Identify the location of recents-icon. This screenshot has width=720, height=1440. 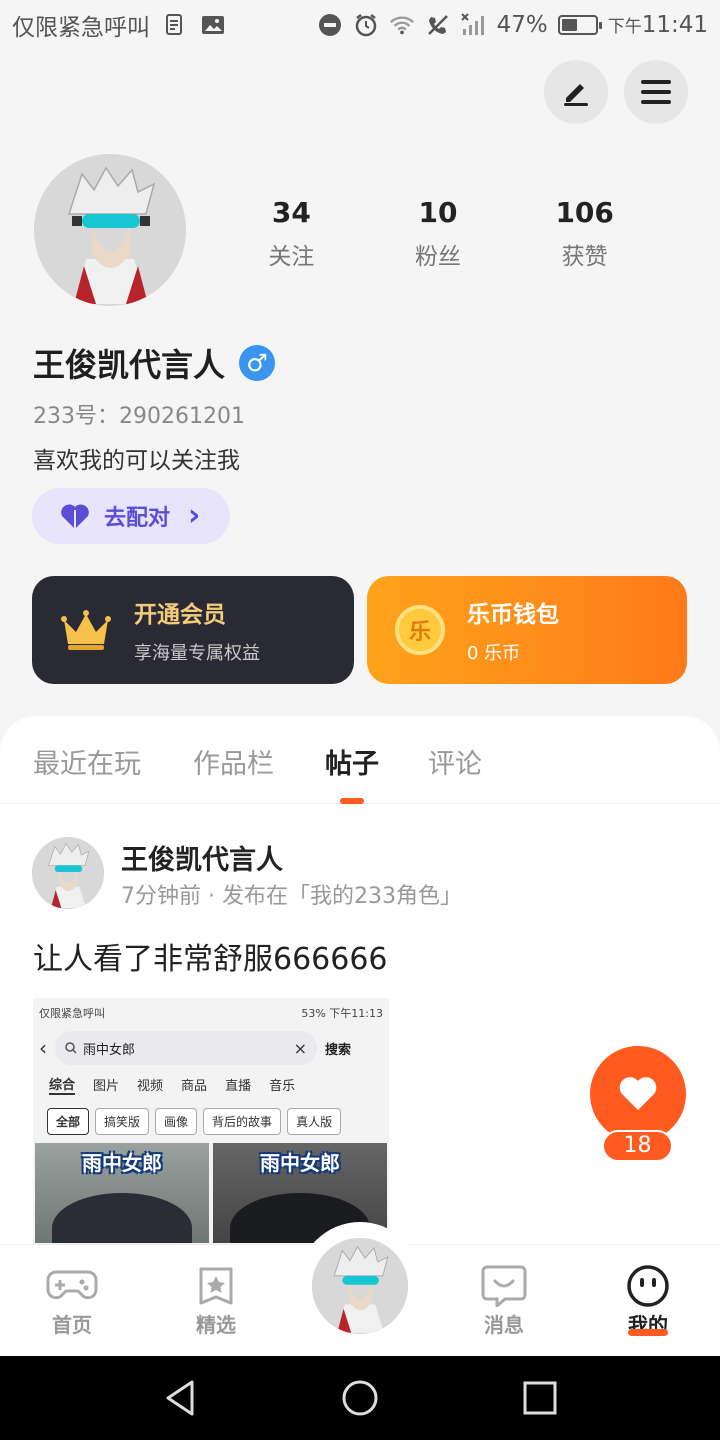
(540, 1398).